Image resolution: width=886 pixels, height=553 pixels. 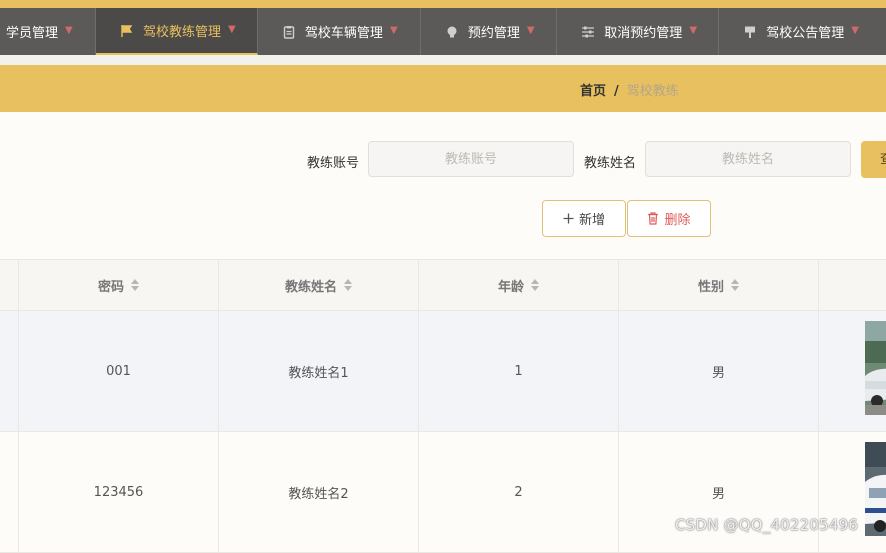 I want to click on clipboard-icon, so click(x=289, y=32).